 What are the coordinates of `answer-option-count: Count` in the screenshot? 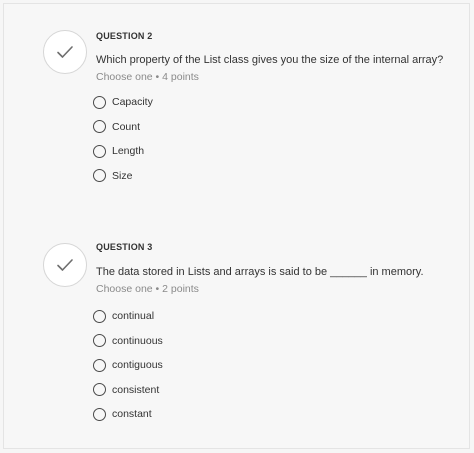 It's located at (123, 127).